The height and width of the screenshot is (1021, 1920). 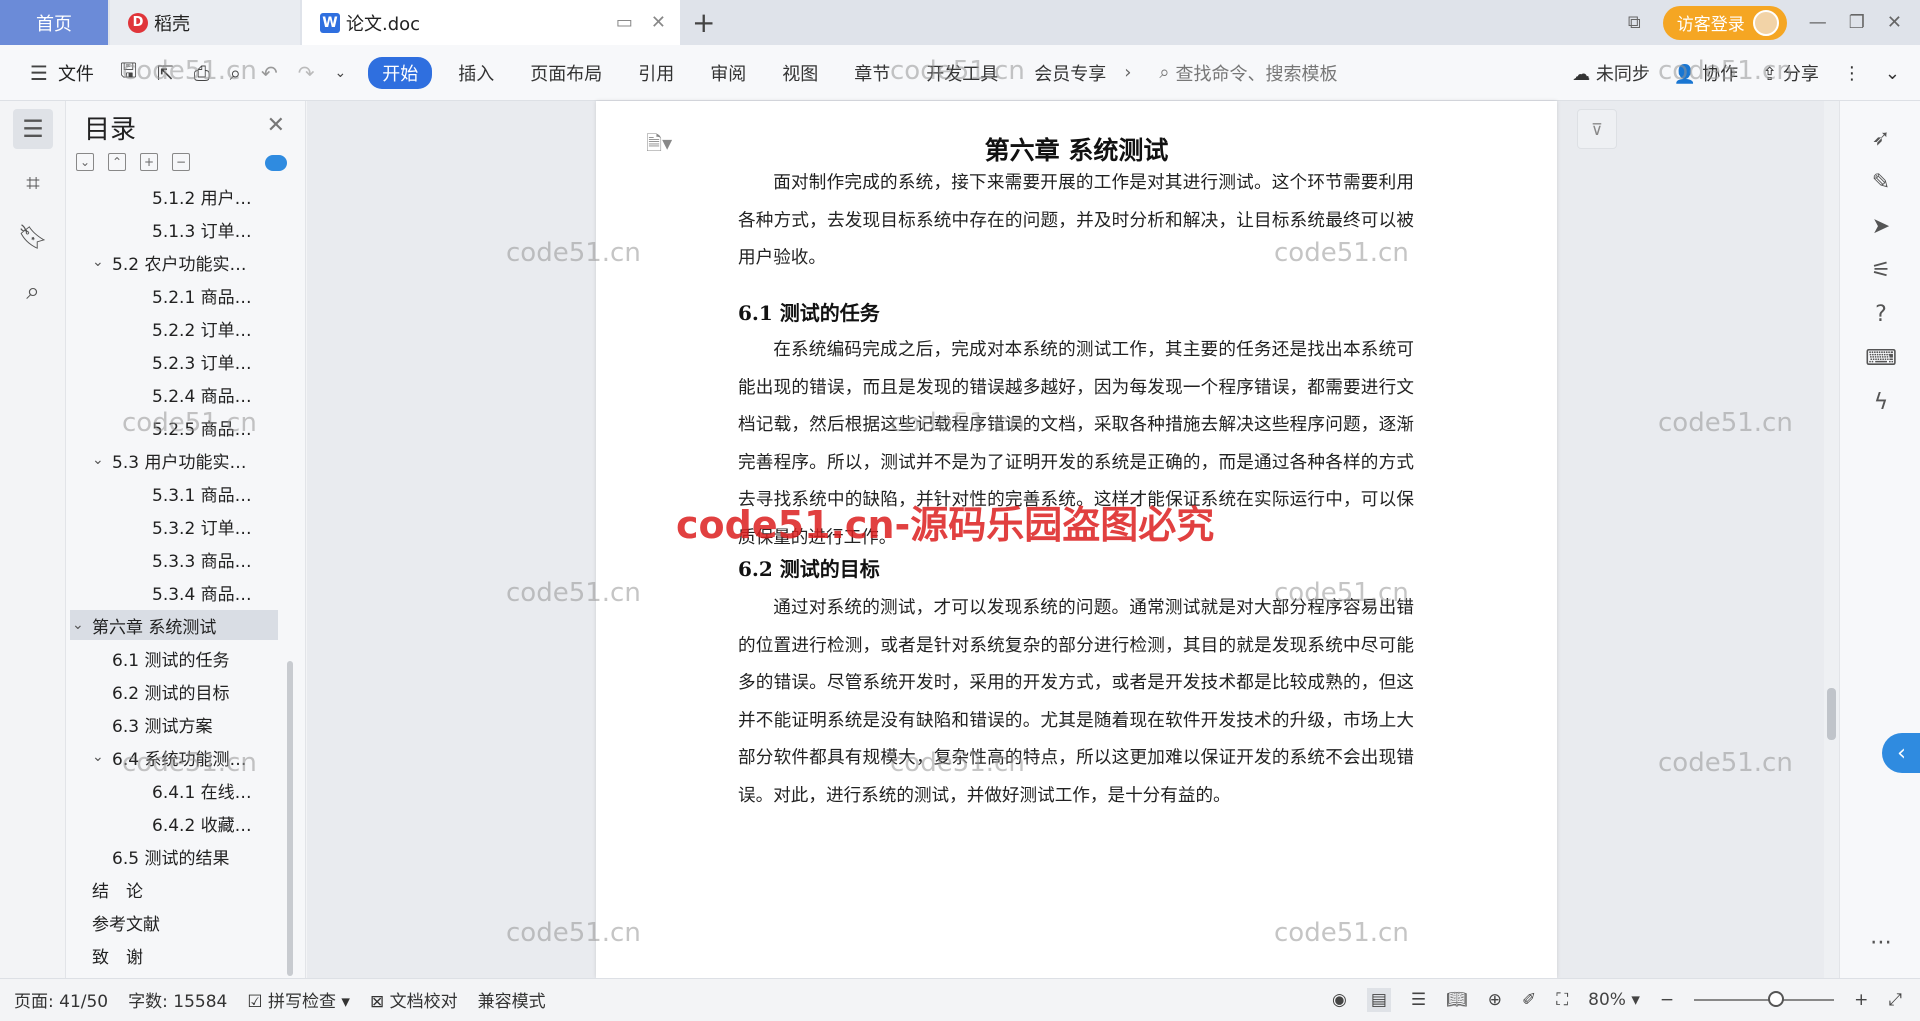 I want to click on zoom-slider-knob, so click(x=1776, y=999).